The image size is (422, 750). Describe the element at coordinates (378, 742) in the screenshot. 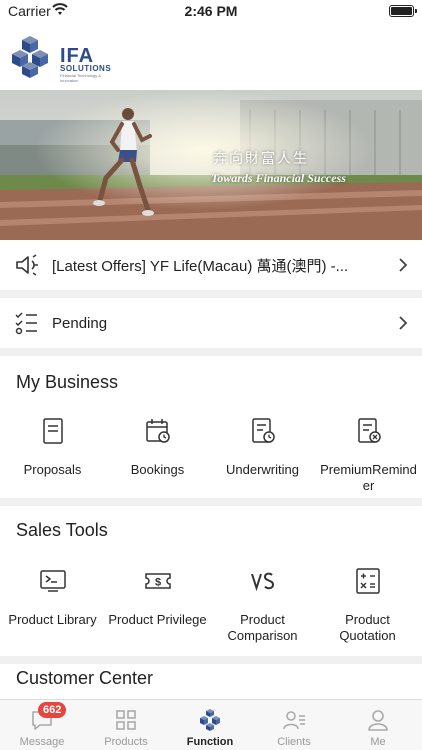

I see `tab-label: Me` at that location.